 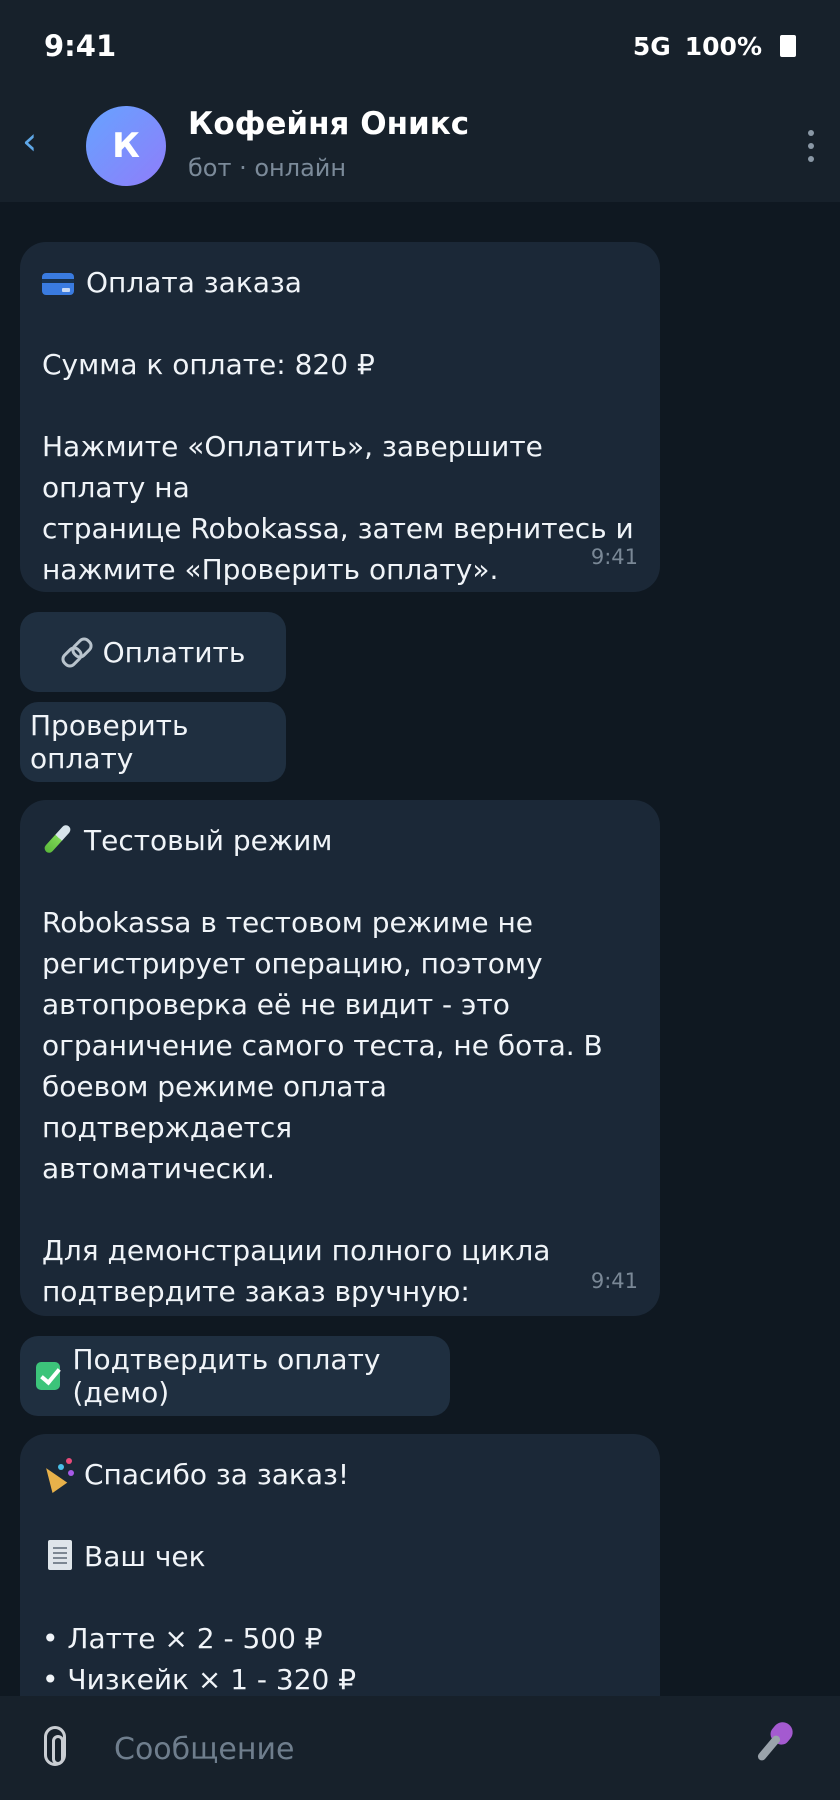 I want to click on receipt-item: • Чизкейк × 1 - 320 ₽, so click(x=199, y=1679).